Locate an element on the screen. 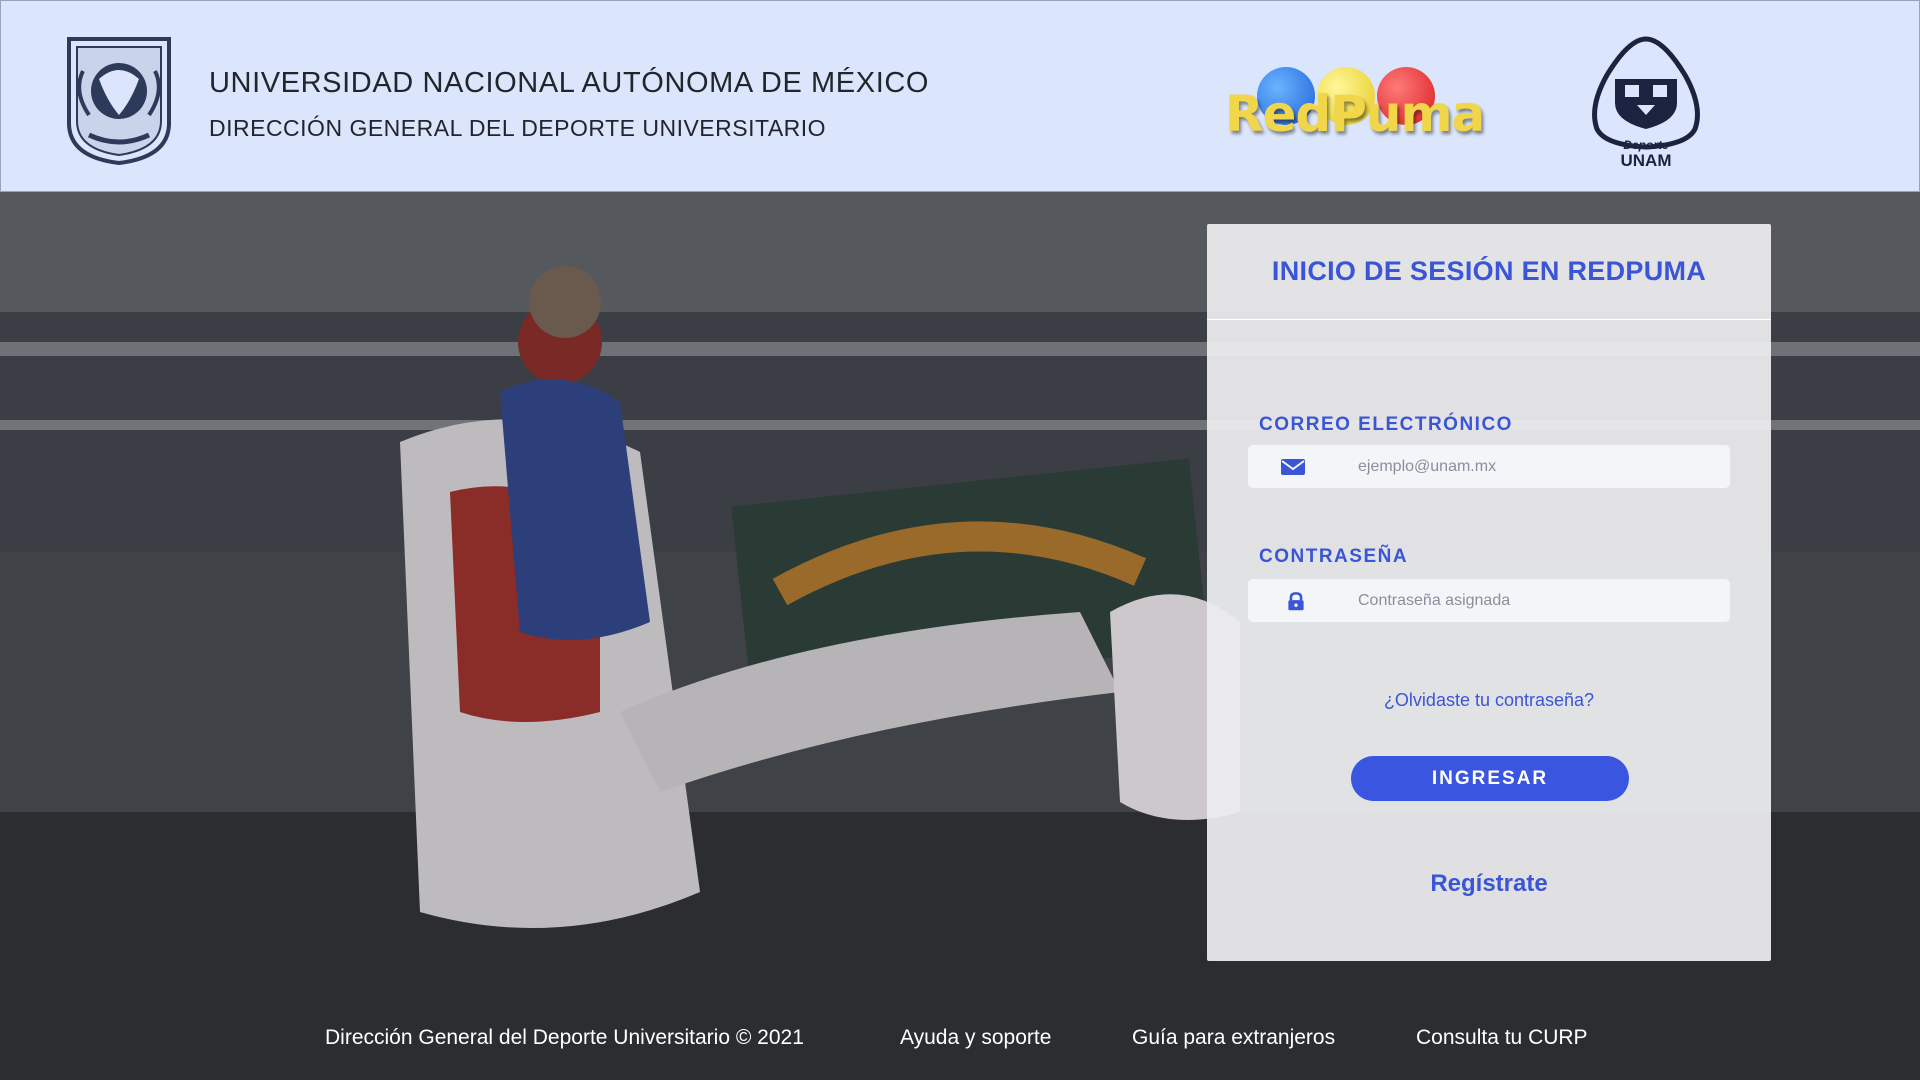 The height and width of the screenshot is (1080, 1920). login-title: INICIO DE SESIÓN EN REDPUMA is located at coordinates (1489, 271).